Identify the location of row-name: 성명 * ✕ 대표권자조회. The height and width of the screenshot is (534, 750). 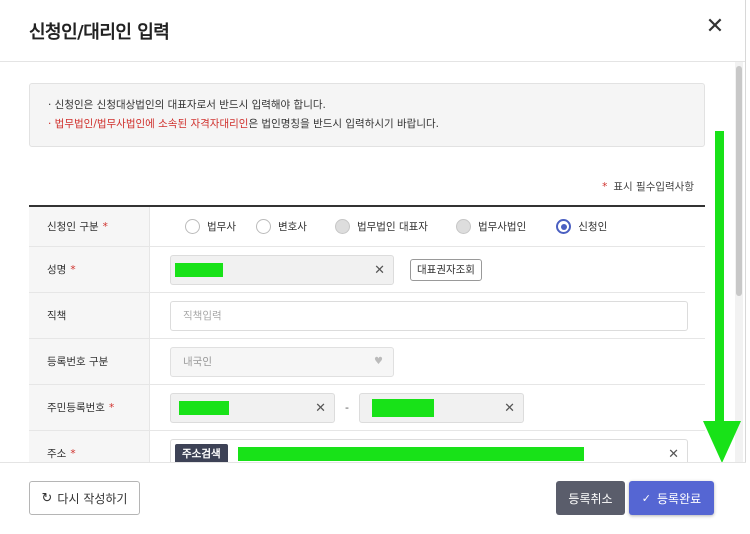
(367, 270).